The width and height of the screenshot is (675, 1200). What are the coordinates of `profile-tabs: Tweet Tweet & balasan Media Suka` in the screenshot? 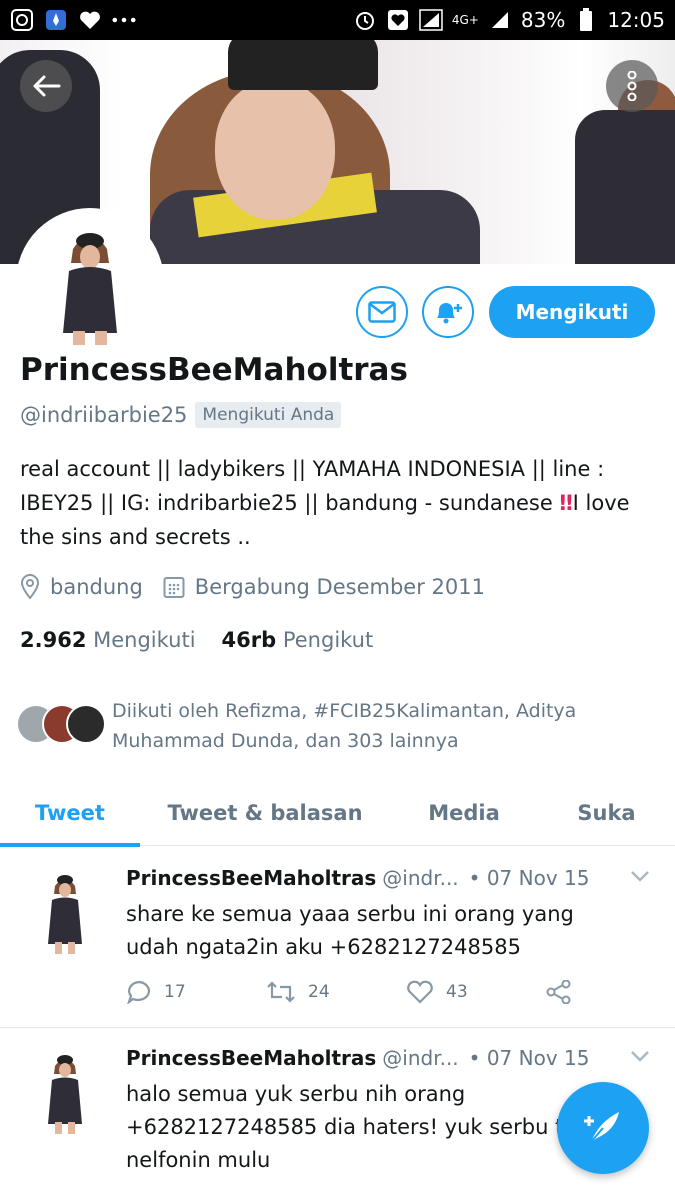 It's located at (337, 813).